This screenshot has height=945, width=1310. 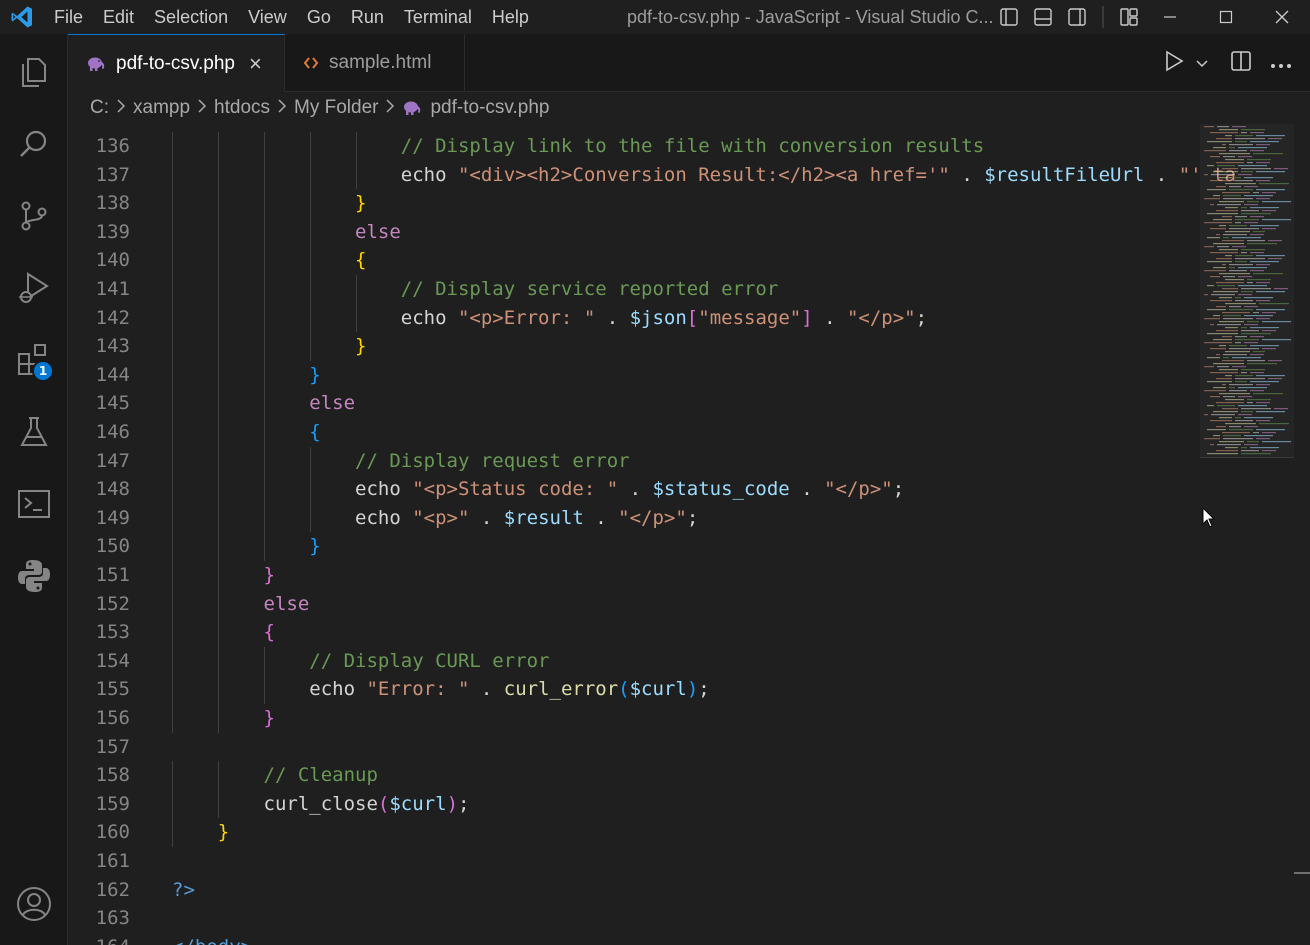 What do you see at coordinates (510, 17) in the screenshot?
I see `menu-help: Help` at bounding box center [510, 17].